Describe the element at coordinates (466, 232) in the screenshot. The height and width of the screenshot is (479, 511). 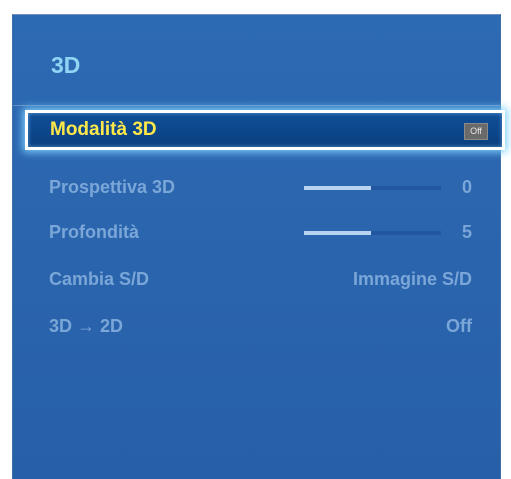
I see `menu-item-value: 5` at that location.